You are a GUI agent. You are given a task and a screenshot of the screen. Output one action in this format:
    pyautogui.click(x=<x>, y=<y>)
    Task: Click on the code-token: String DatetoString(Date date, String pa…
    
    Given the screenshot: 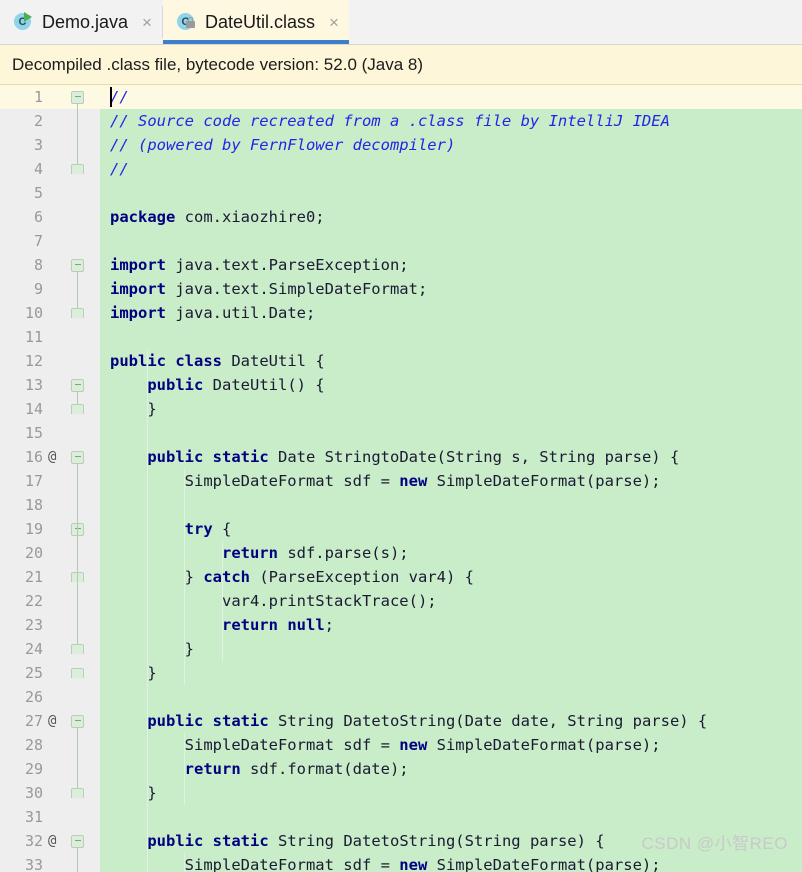 What is the action you would take?
    pyautogui.click(x=488, y=721)
    